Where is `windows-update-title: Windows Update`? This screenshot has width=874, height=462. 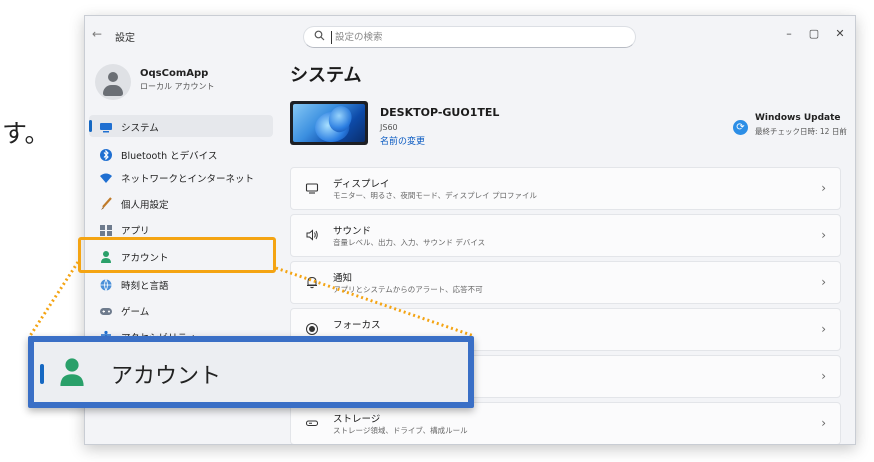 windows-update-title: Windows Update is located at coordinates (798, 118).